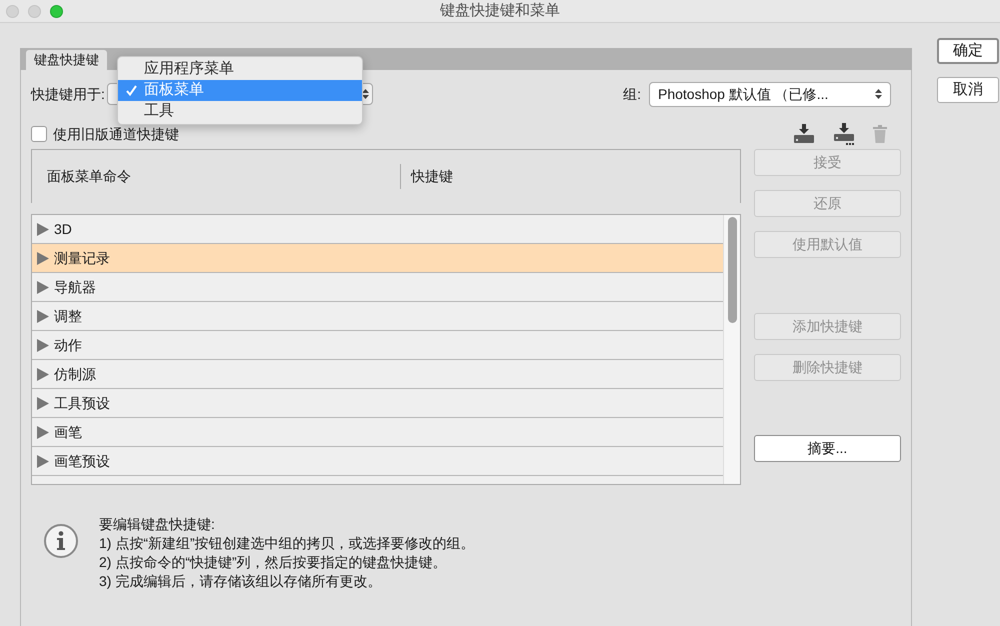  Describe the element at coordinates (968, 51) in the screenshot. I see `dialog-button: 确定` at that location.